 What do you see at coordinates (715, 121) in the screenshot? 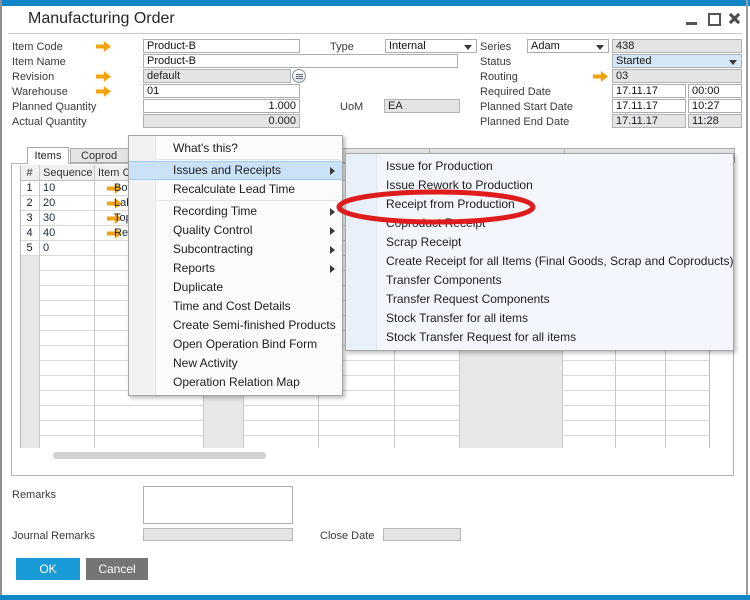
I see `planned-end-time-field: 11:28` at bounding box center [715, 121].